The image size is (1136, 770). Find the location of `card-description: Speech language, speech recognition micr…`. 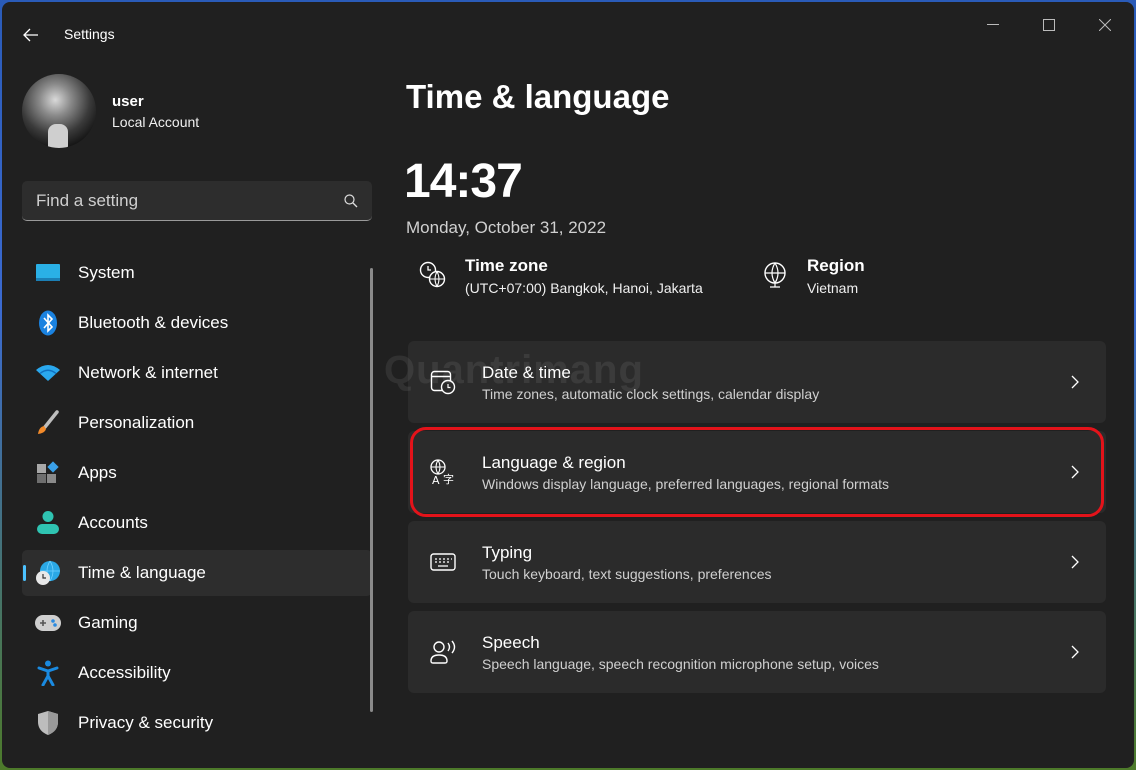

card-description: Speech language, speech recognition micr… is located at coordinates (680, 663).